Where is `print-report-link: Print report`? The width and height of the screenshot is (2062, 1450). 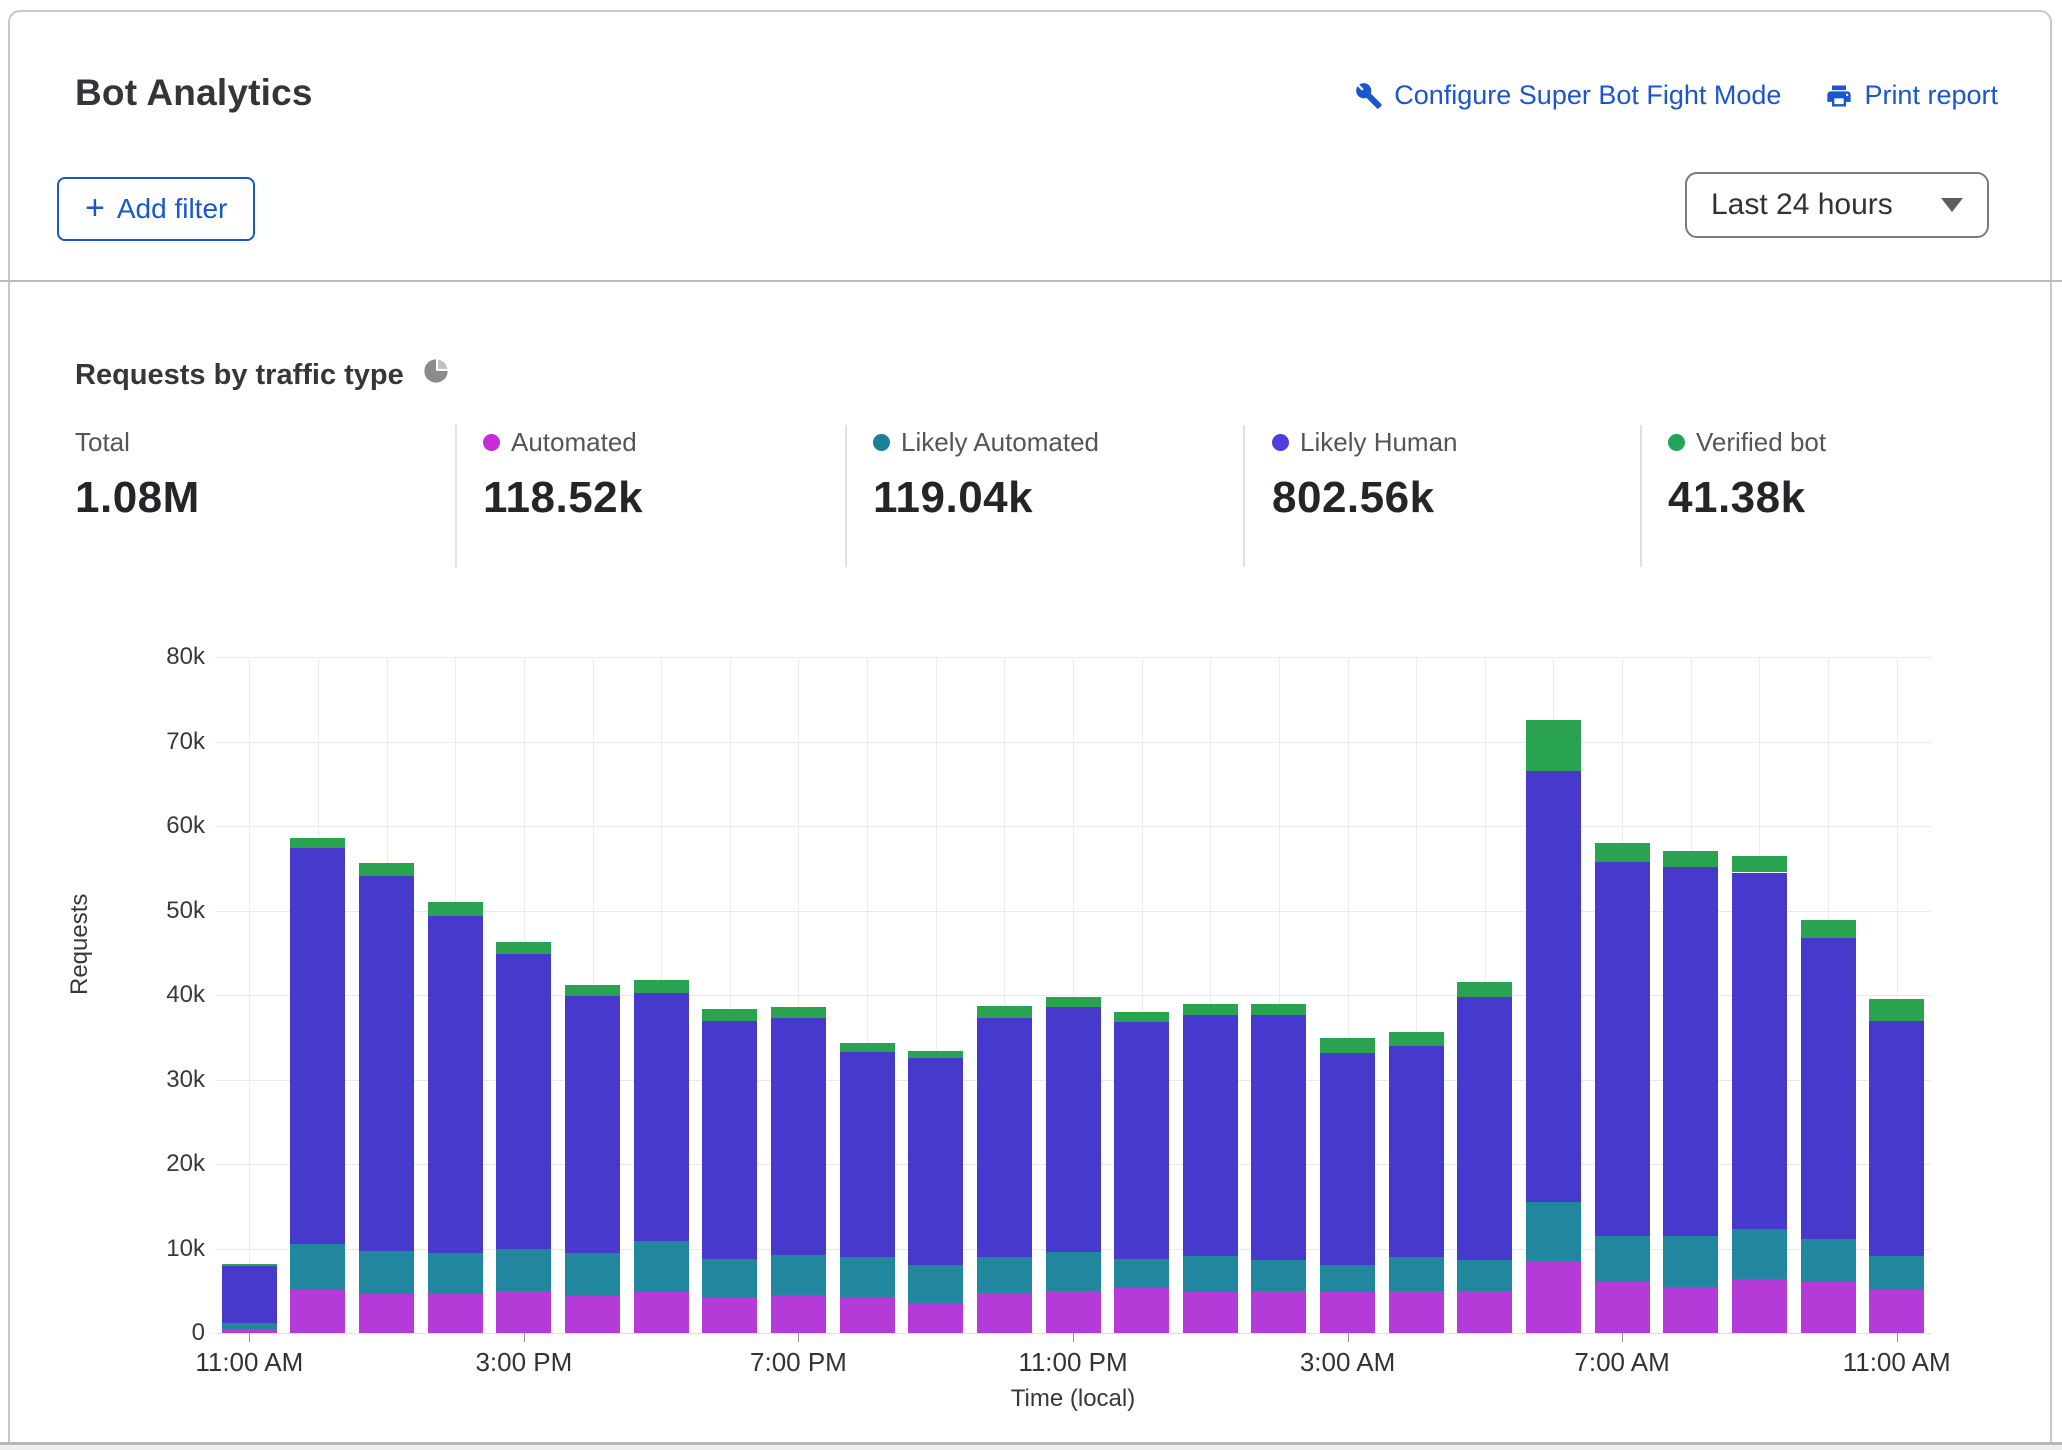
print-report-link: Print report is located at coordinates (1911, 95).